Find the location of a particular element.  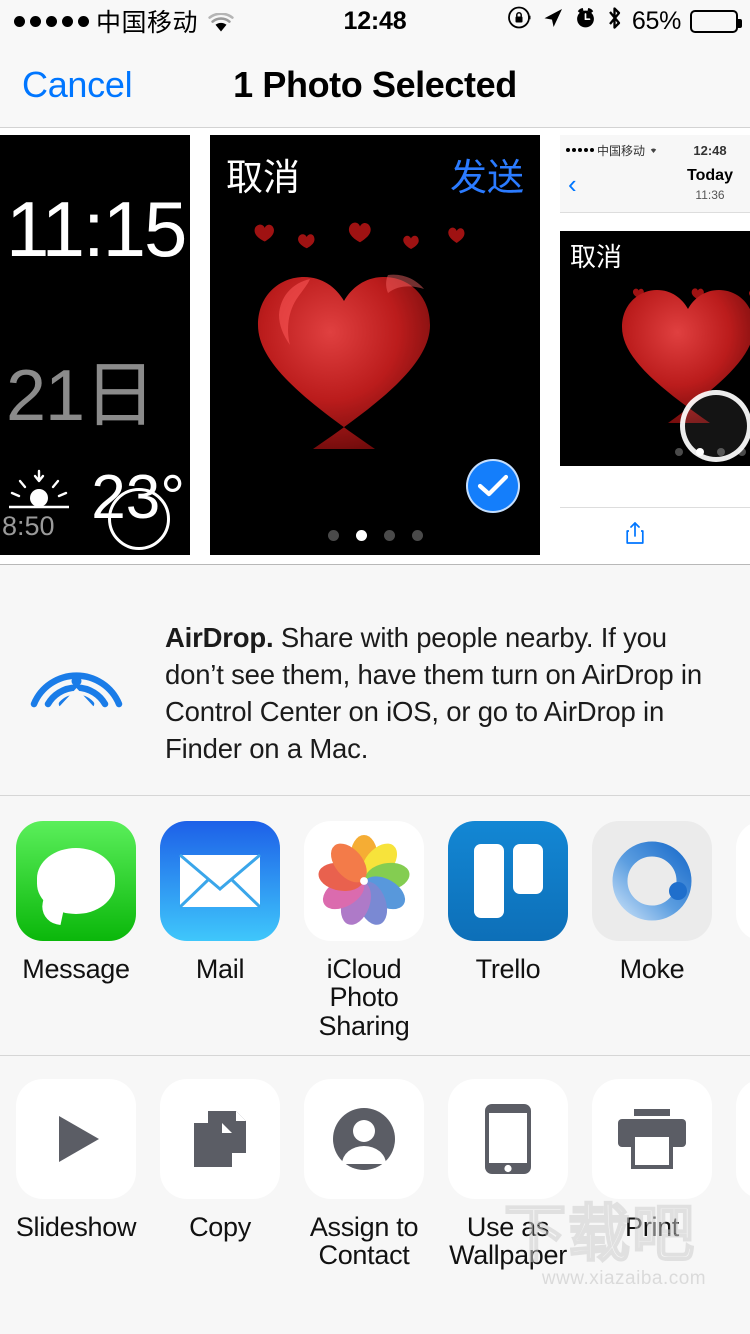

moke-icon is located at coordinates (652, 881).